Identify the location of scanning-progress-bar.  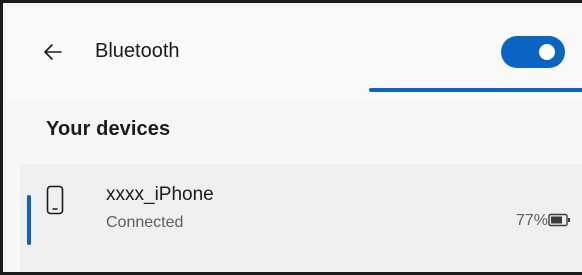
(475, 90).